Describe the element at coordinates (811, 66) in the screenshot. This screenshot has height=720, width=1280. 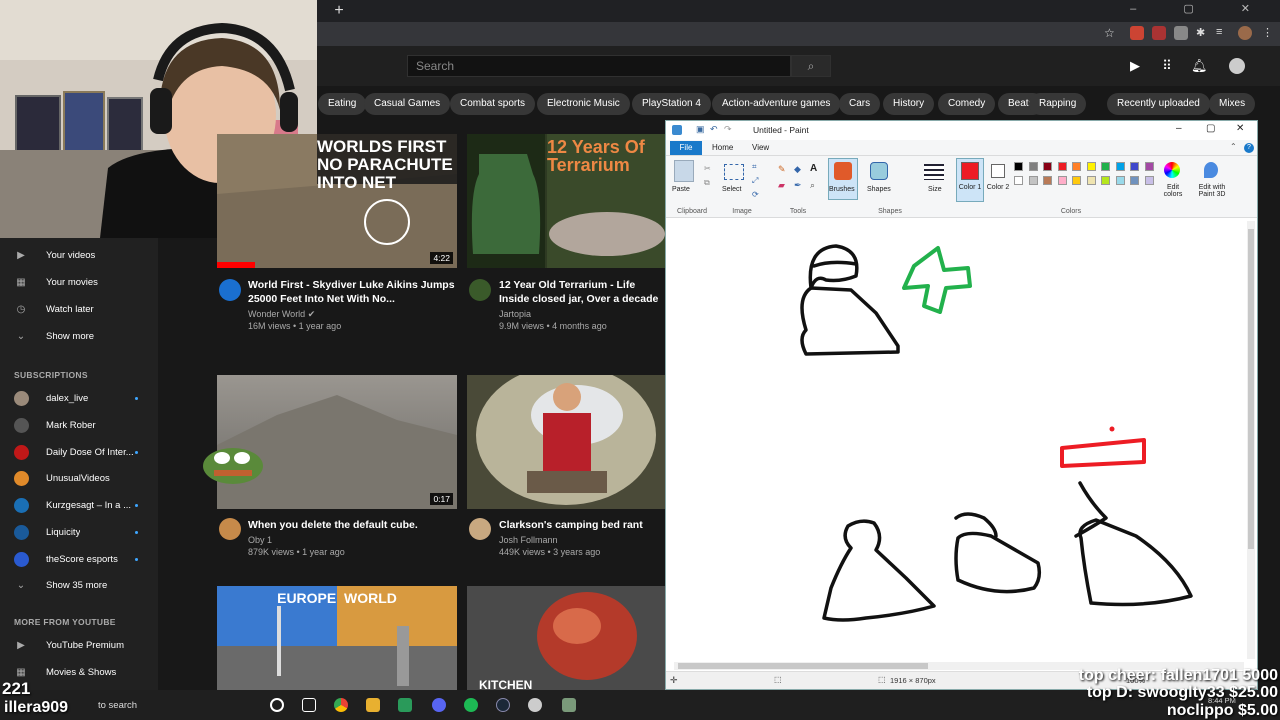
I see `search-button: ⌕` at that location.